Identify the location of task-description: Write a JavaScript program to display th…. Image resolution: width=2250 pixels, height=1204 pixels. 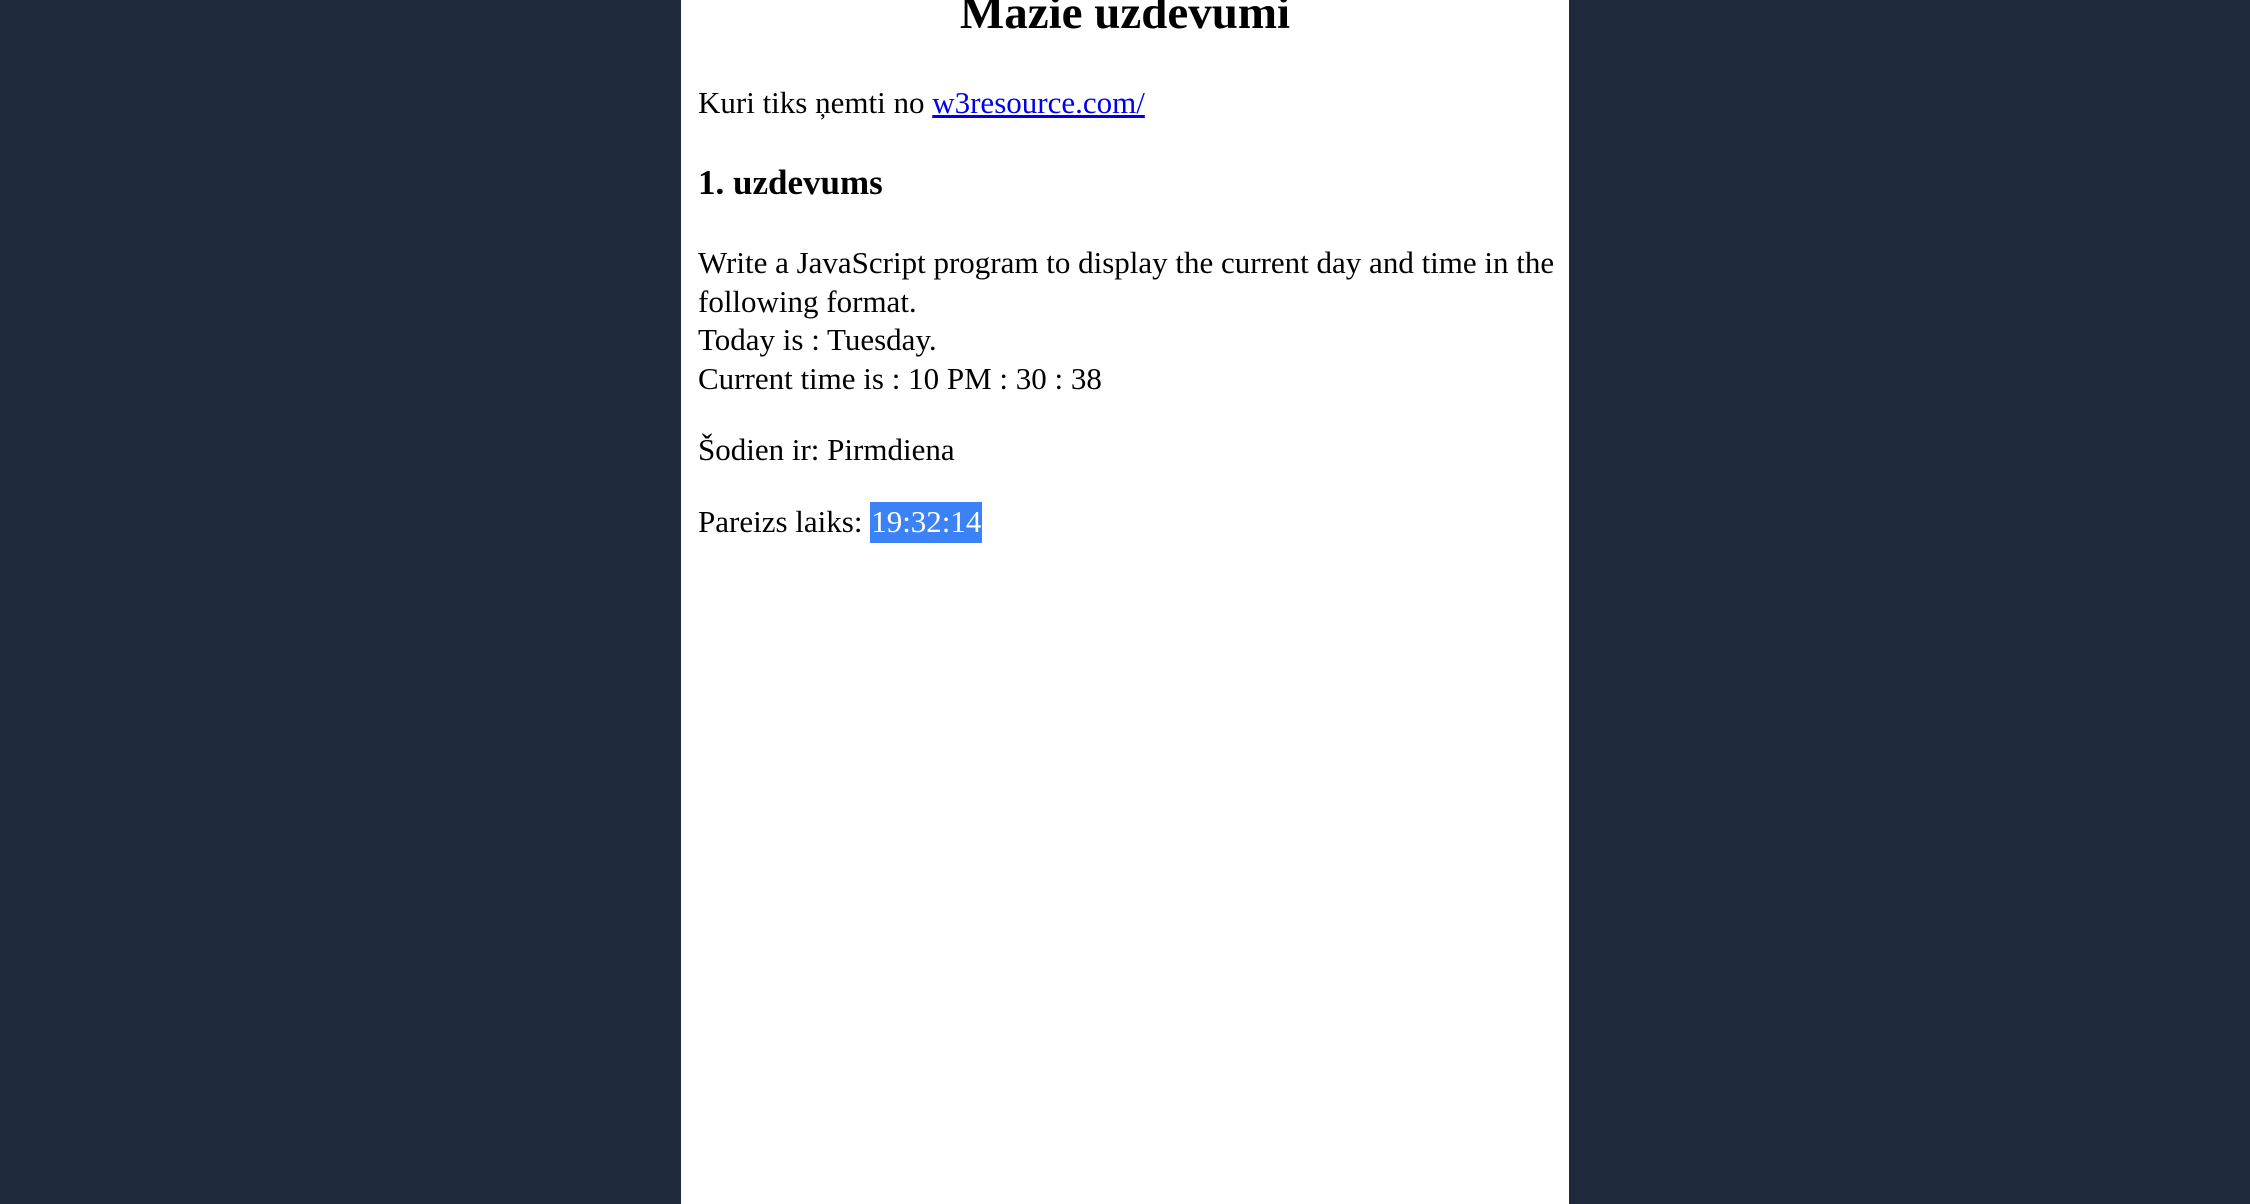
(1130, 321).